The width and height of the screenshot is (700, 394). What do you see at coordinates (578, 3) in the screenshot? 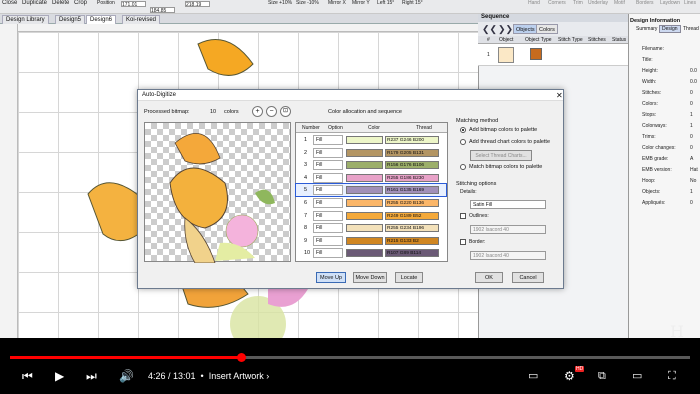
I see `trim-tool: Trim` at bounding box center [578, 3].